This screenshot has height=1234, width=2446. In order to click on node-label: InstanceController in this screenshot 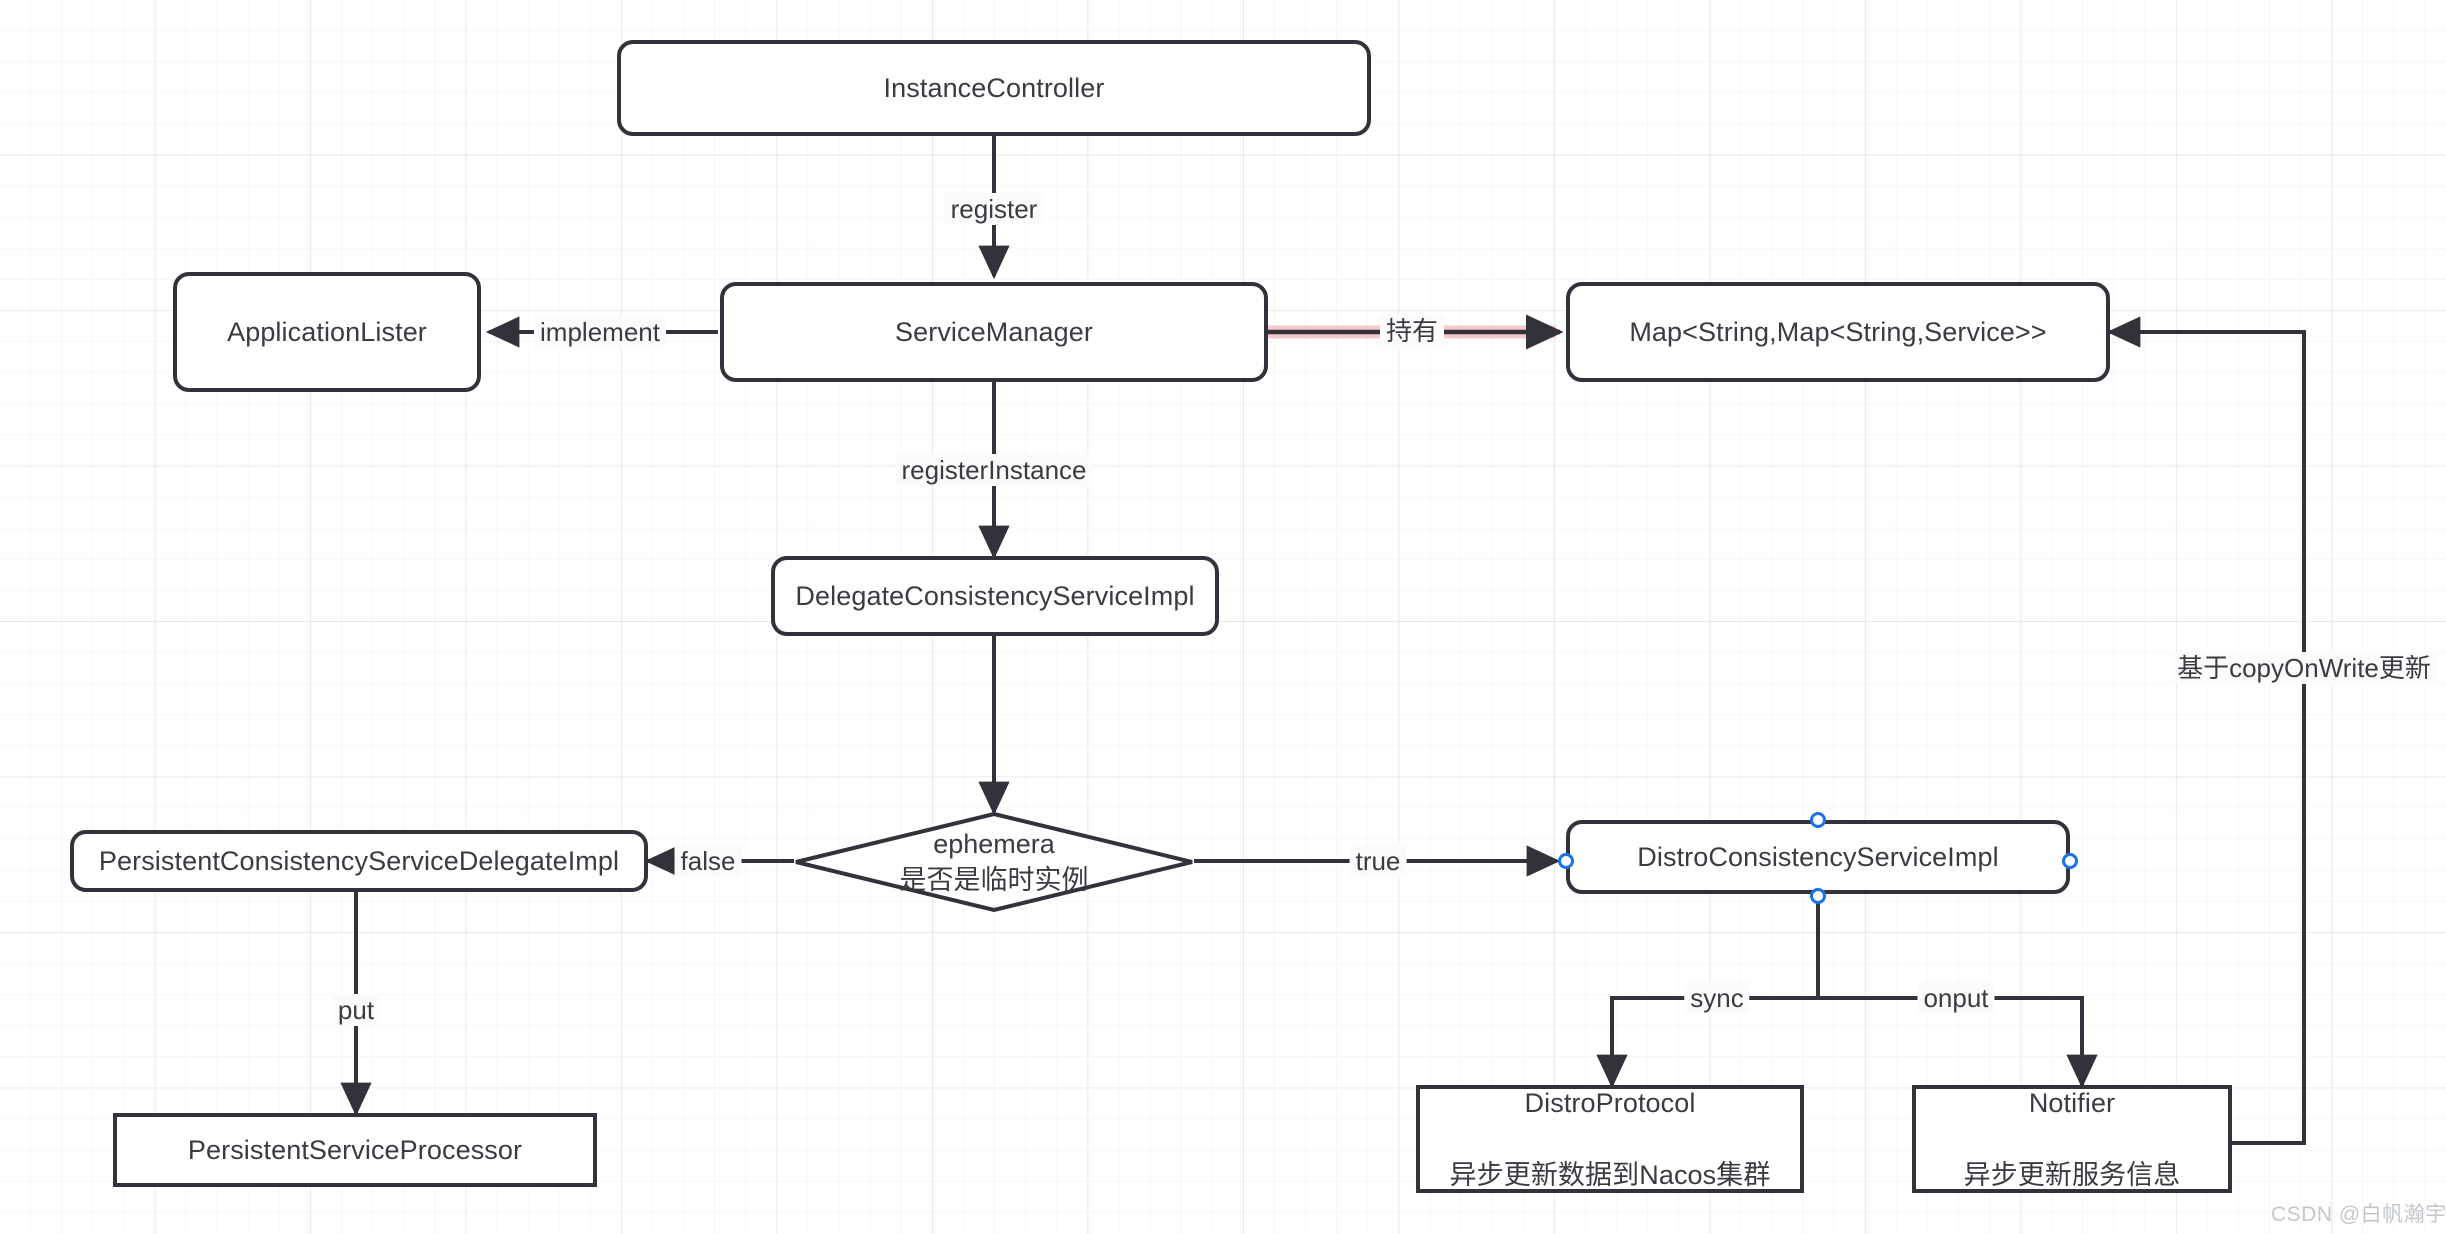, I will do `click(994, 87)`.